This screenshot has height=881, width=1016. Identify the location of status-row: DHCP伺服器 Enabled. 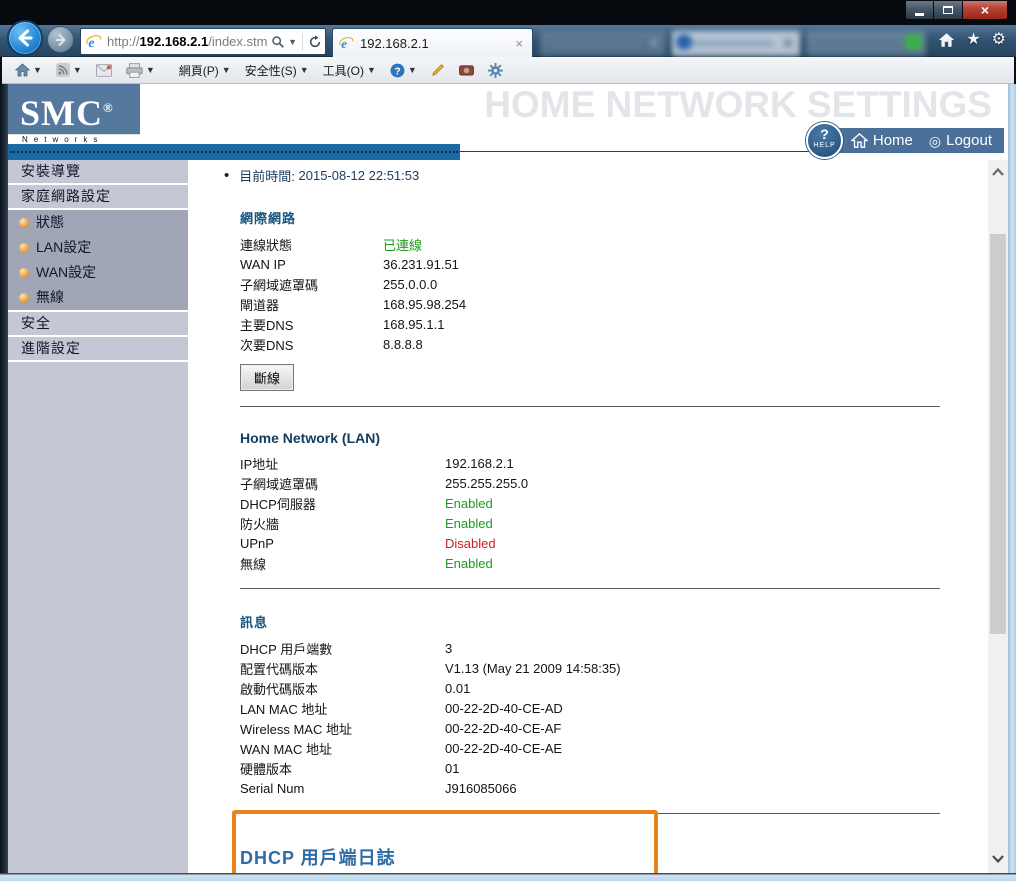
(366, 503).